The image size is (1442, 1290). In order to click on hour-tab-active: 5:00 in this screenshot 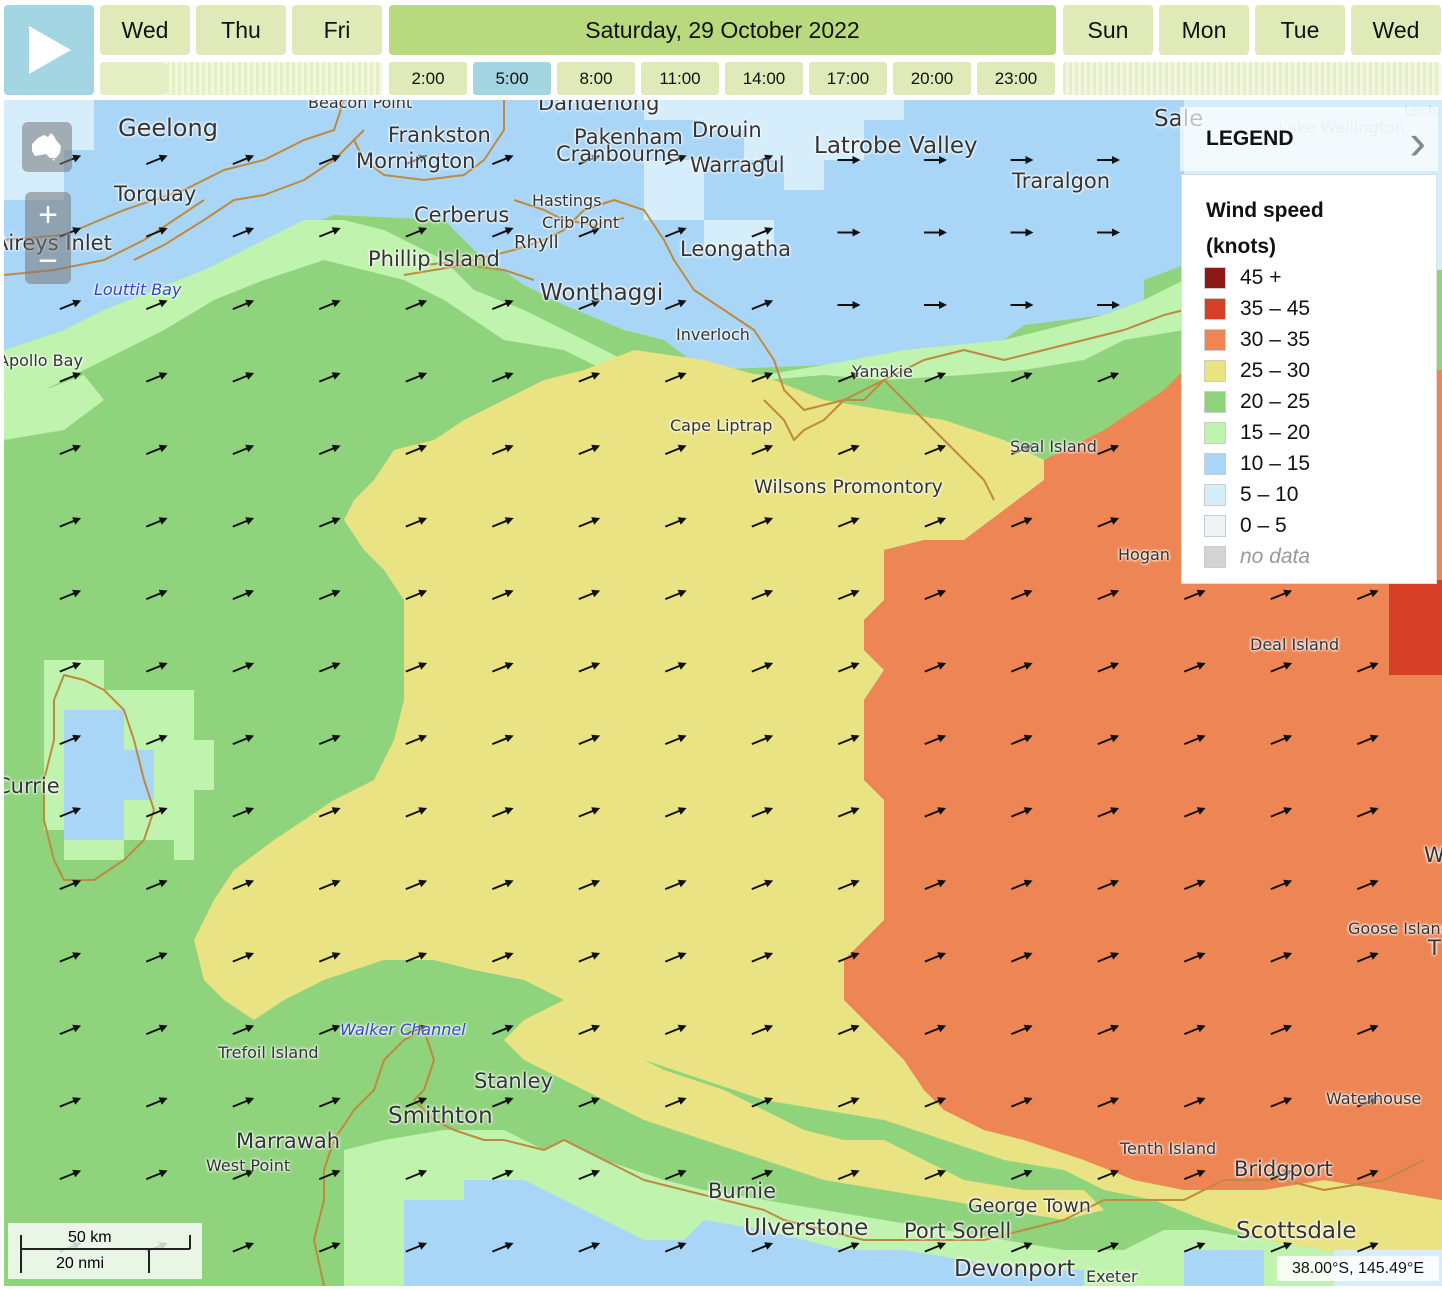, I will do `click(512, 78)`.